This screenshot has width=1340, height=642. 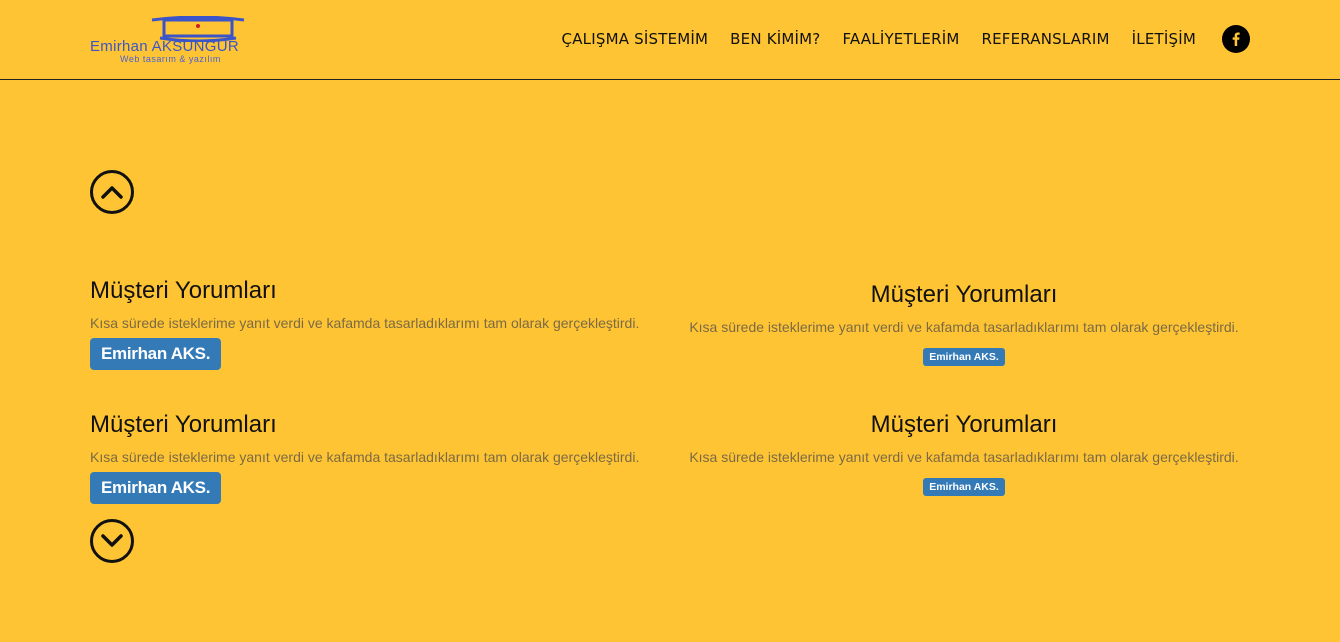 I want to click on site-logo: Emirhan AKSUNGUR Web tasarım & yazılım, so click(x=197, y=41).